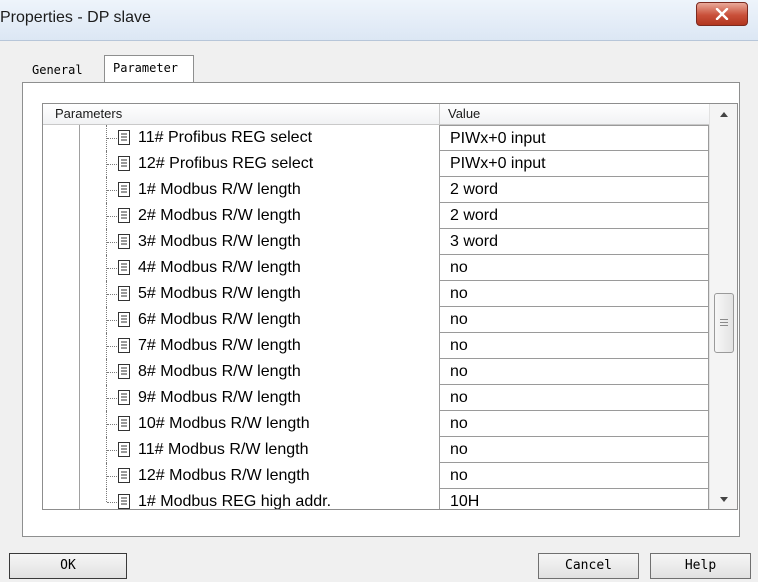 The image size is (758, 582). What do you see at coordinates (376, 398) in the screenshot?
I see `table-row: 9# Modbus R/W length no` at bounding box center [376, 398].